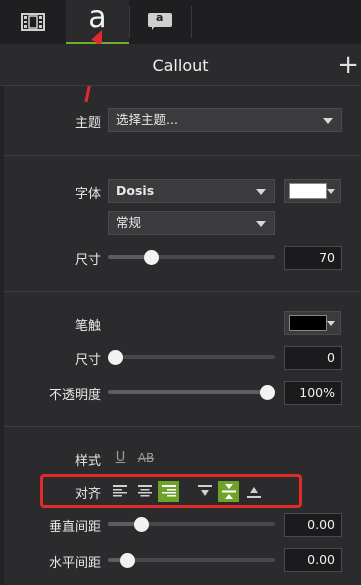  I want to click on stroke-size-slider, so click(191, 357).